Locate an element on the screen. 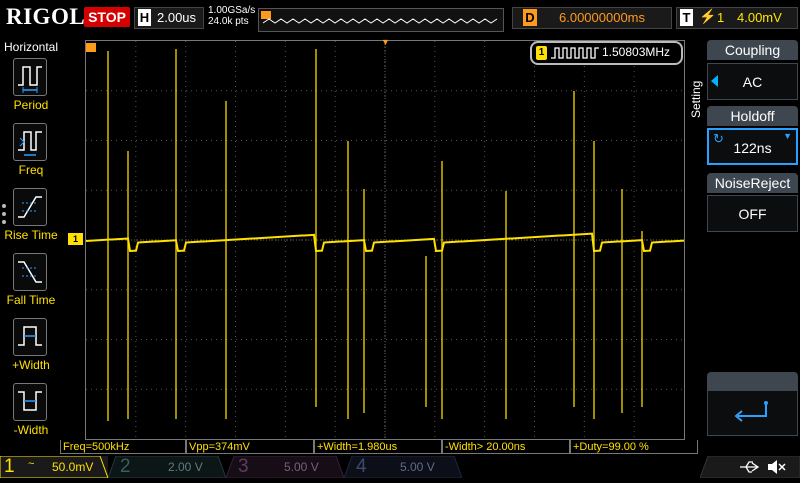 This screenshot has width=800, height=483. channel4-number: 4 is located at coordinates (361, 466).